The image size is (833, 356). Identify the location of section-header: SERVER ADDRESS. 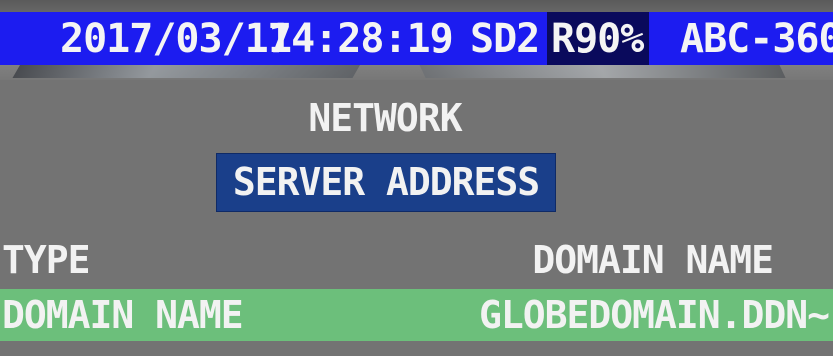
(386, 182).